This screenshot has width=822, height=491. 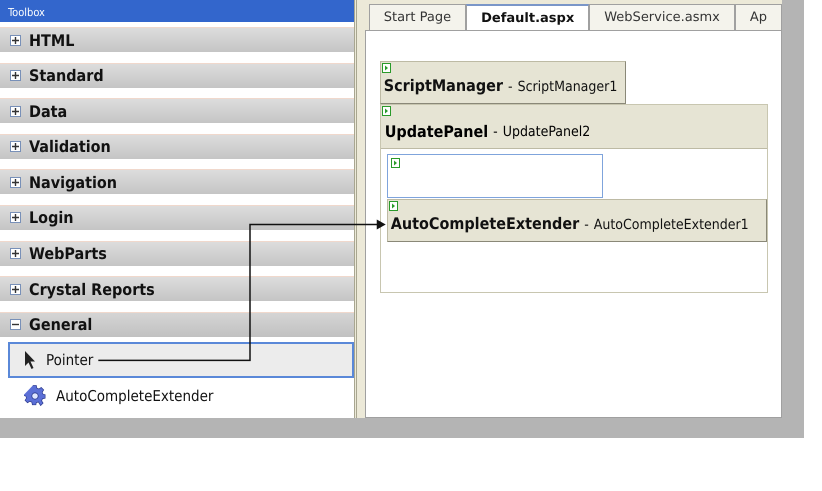 What do you see at coordinates (671, 225) in the screenshot?
I see `control-id: AutoCompleteExtender1` at bounding box center [671, 225].